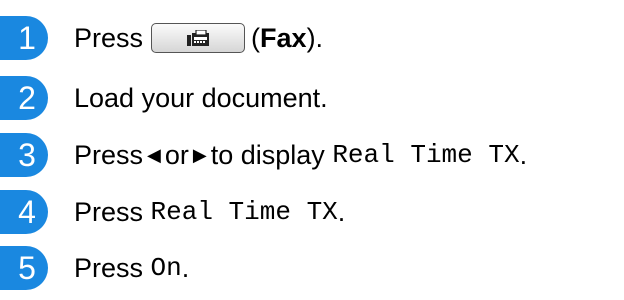  What do you see at coordinates (199, 154) in the screenshot?
I see `right-arrow-icon: ▶` at bounding box center [199, 154].